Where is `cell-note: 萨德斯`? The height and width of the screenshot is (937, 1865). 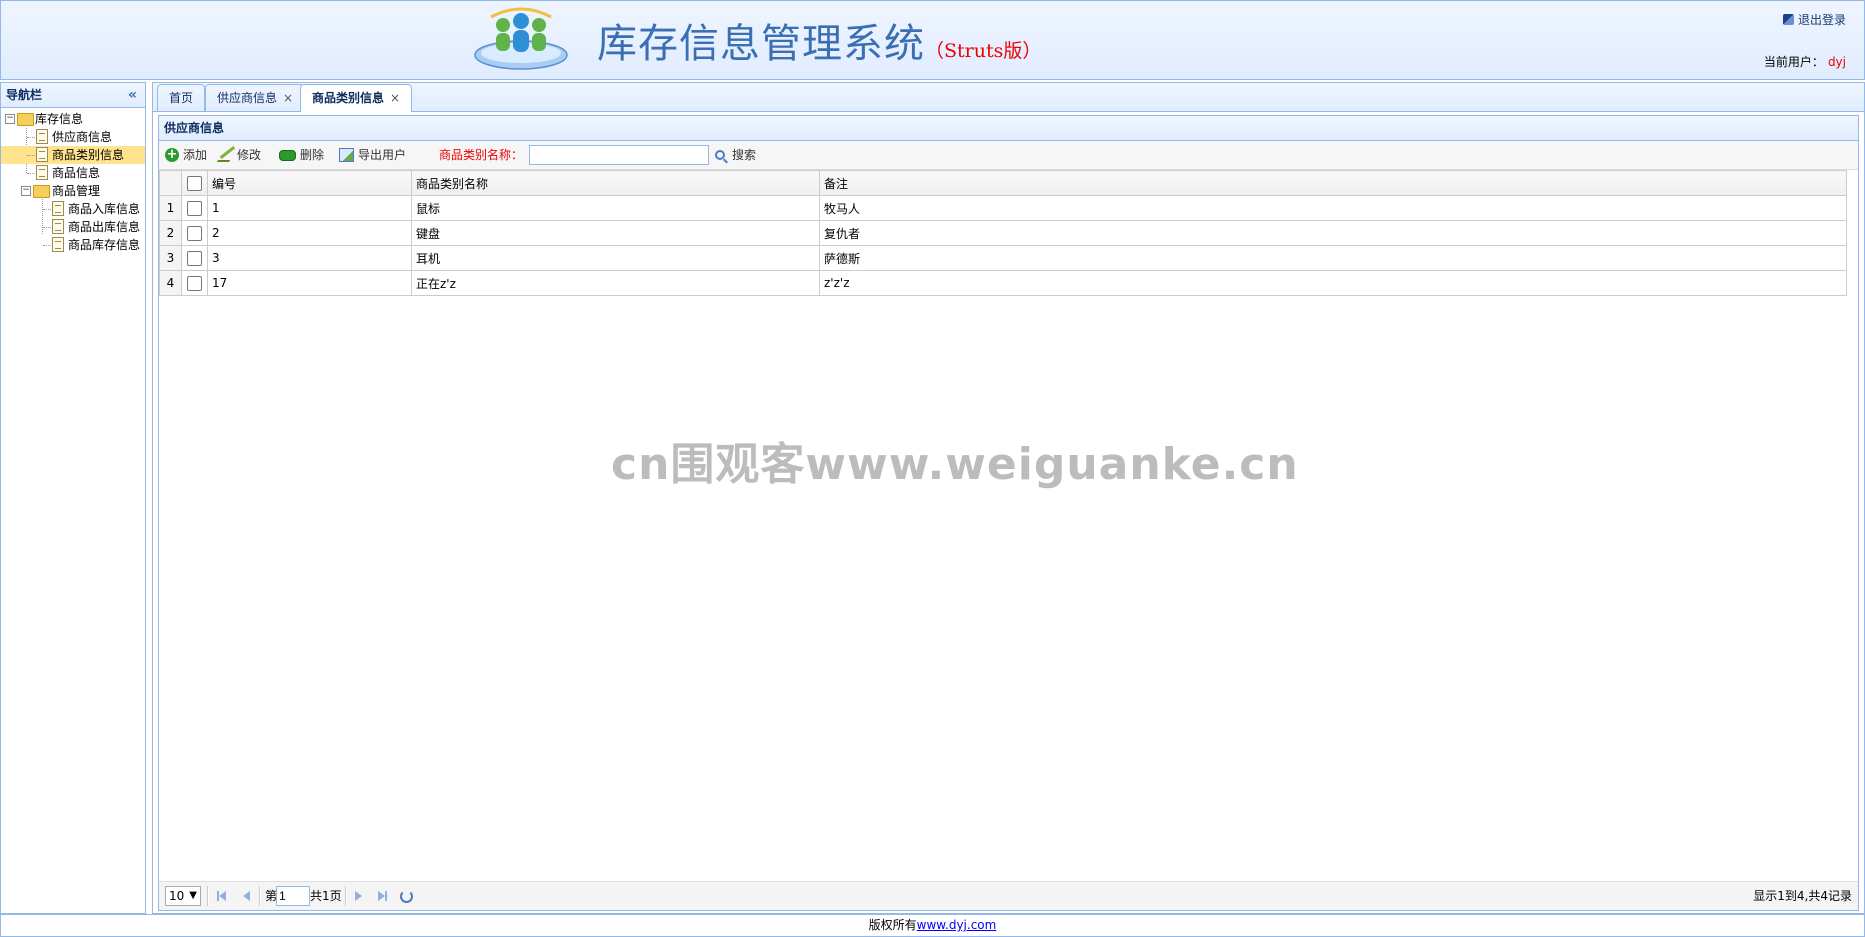 cell-note: 萨德斯 is located at coordinates (1333, 258).